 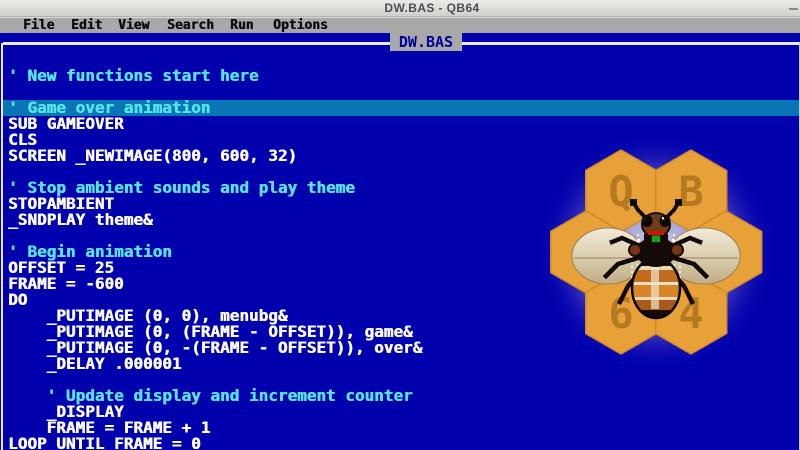 What do you see at coordinates (400, 25) in the screenshot?
I see `menu-bar: File Edit View Search Run Options` at bounding box center [400, 25].